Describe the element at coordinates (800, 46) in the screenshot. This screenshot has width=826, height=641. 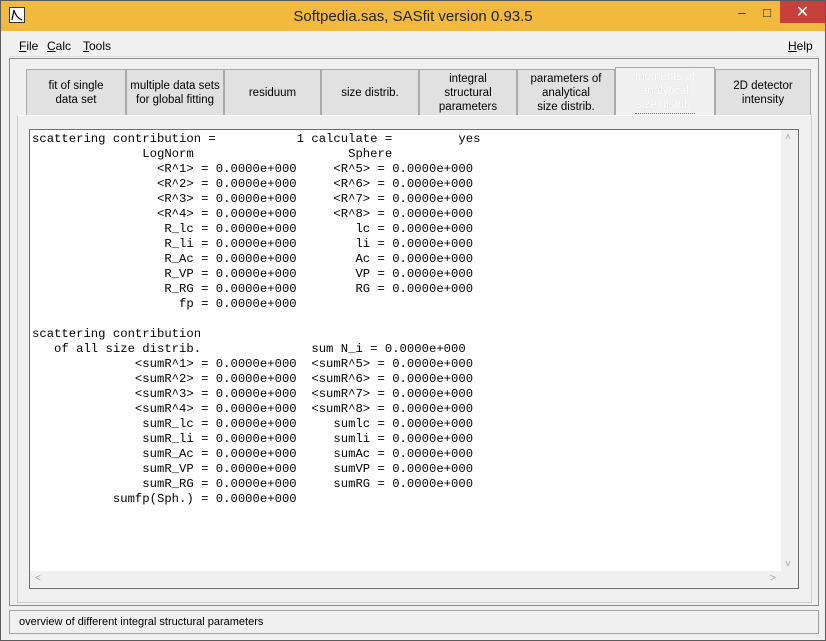
I see `menu-help: Help` at that location.